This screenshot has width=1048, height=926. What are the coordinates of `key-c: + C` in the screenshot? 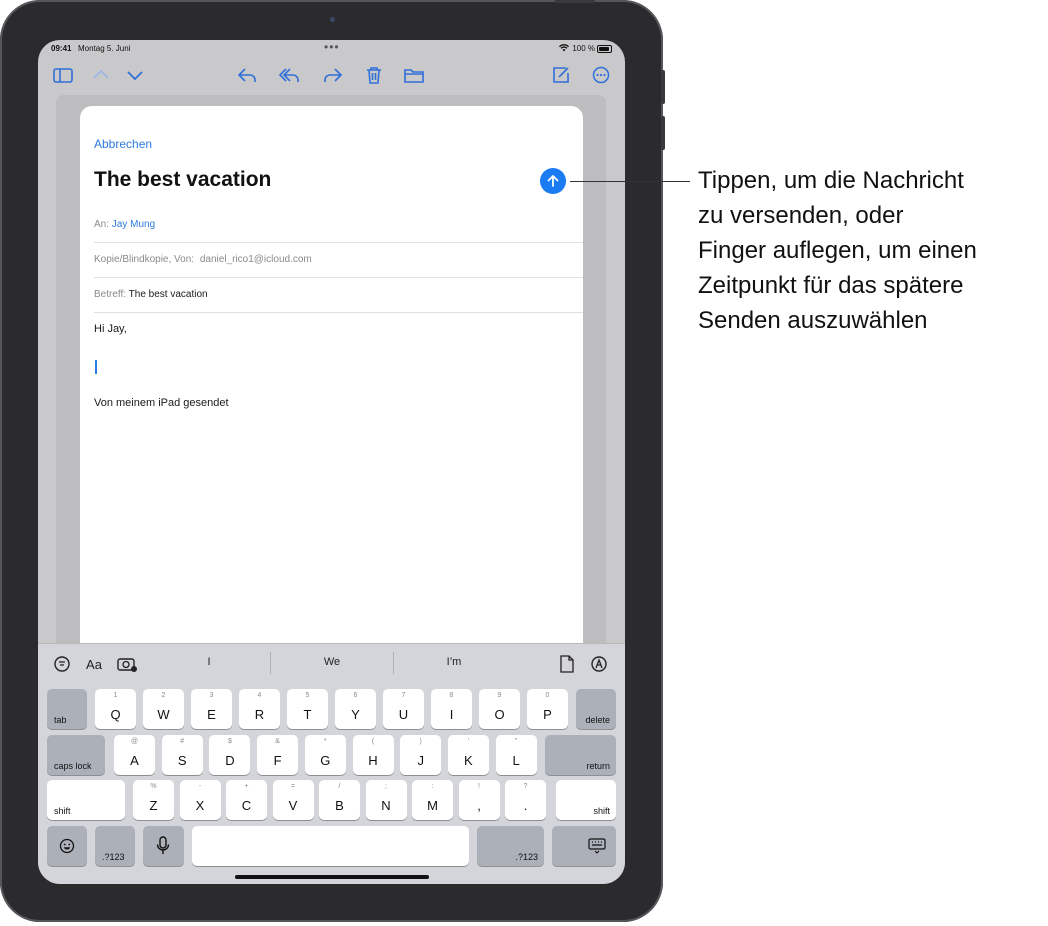 It's located at (246, 800).